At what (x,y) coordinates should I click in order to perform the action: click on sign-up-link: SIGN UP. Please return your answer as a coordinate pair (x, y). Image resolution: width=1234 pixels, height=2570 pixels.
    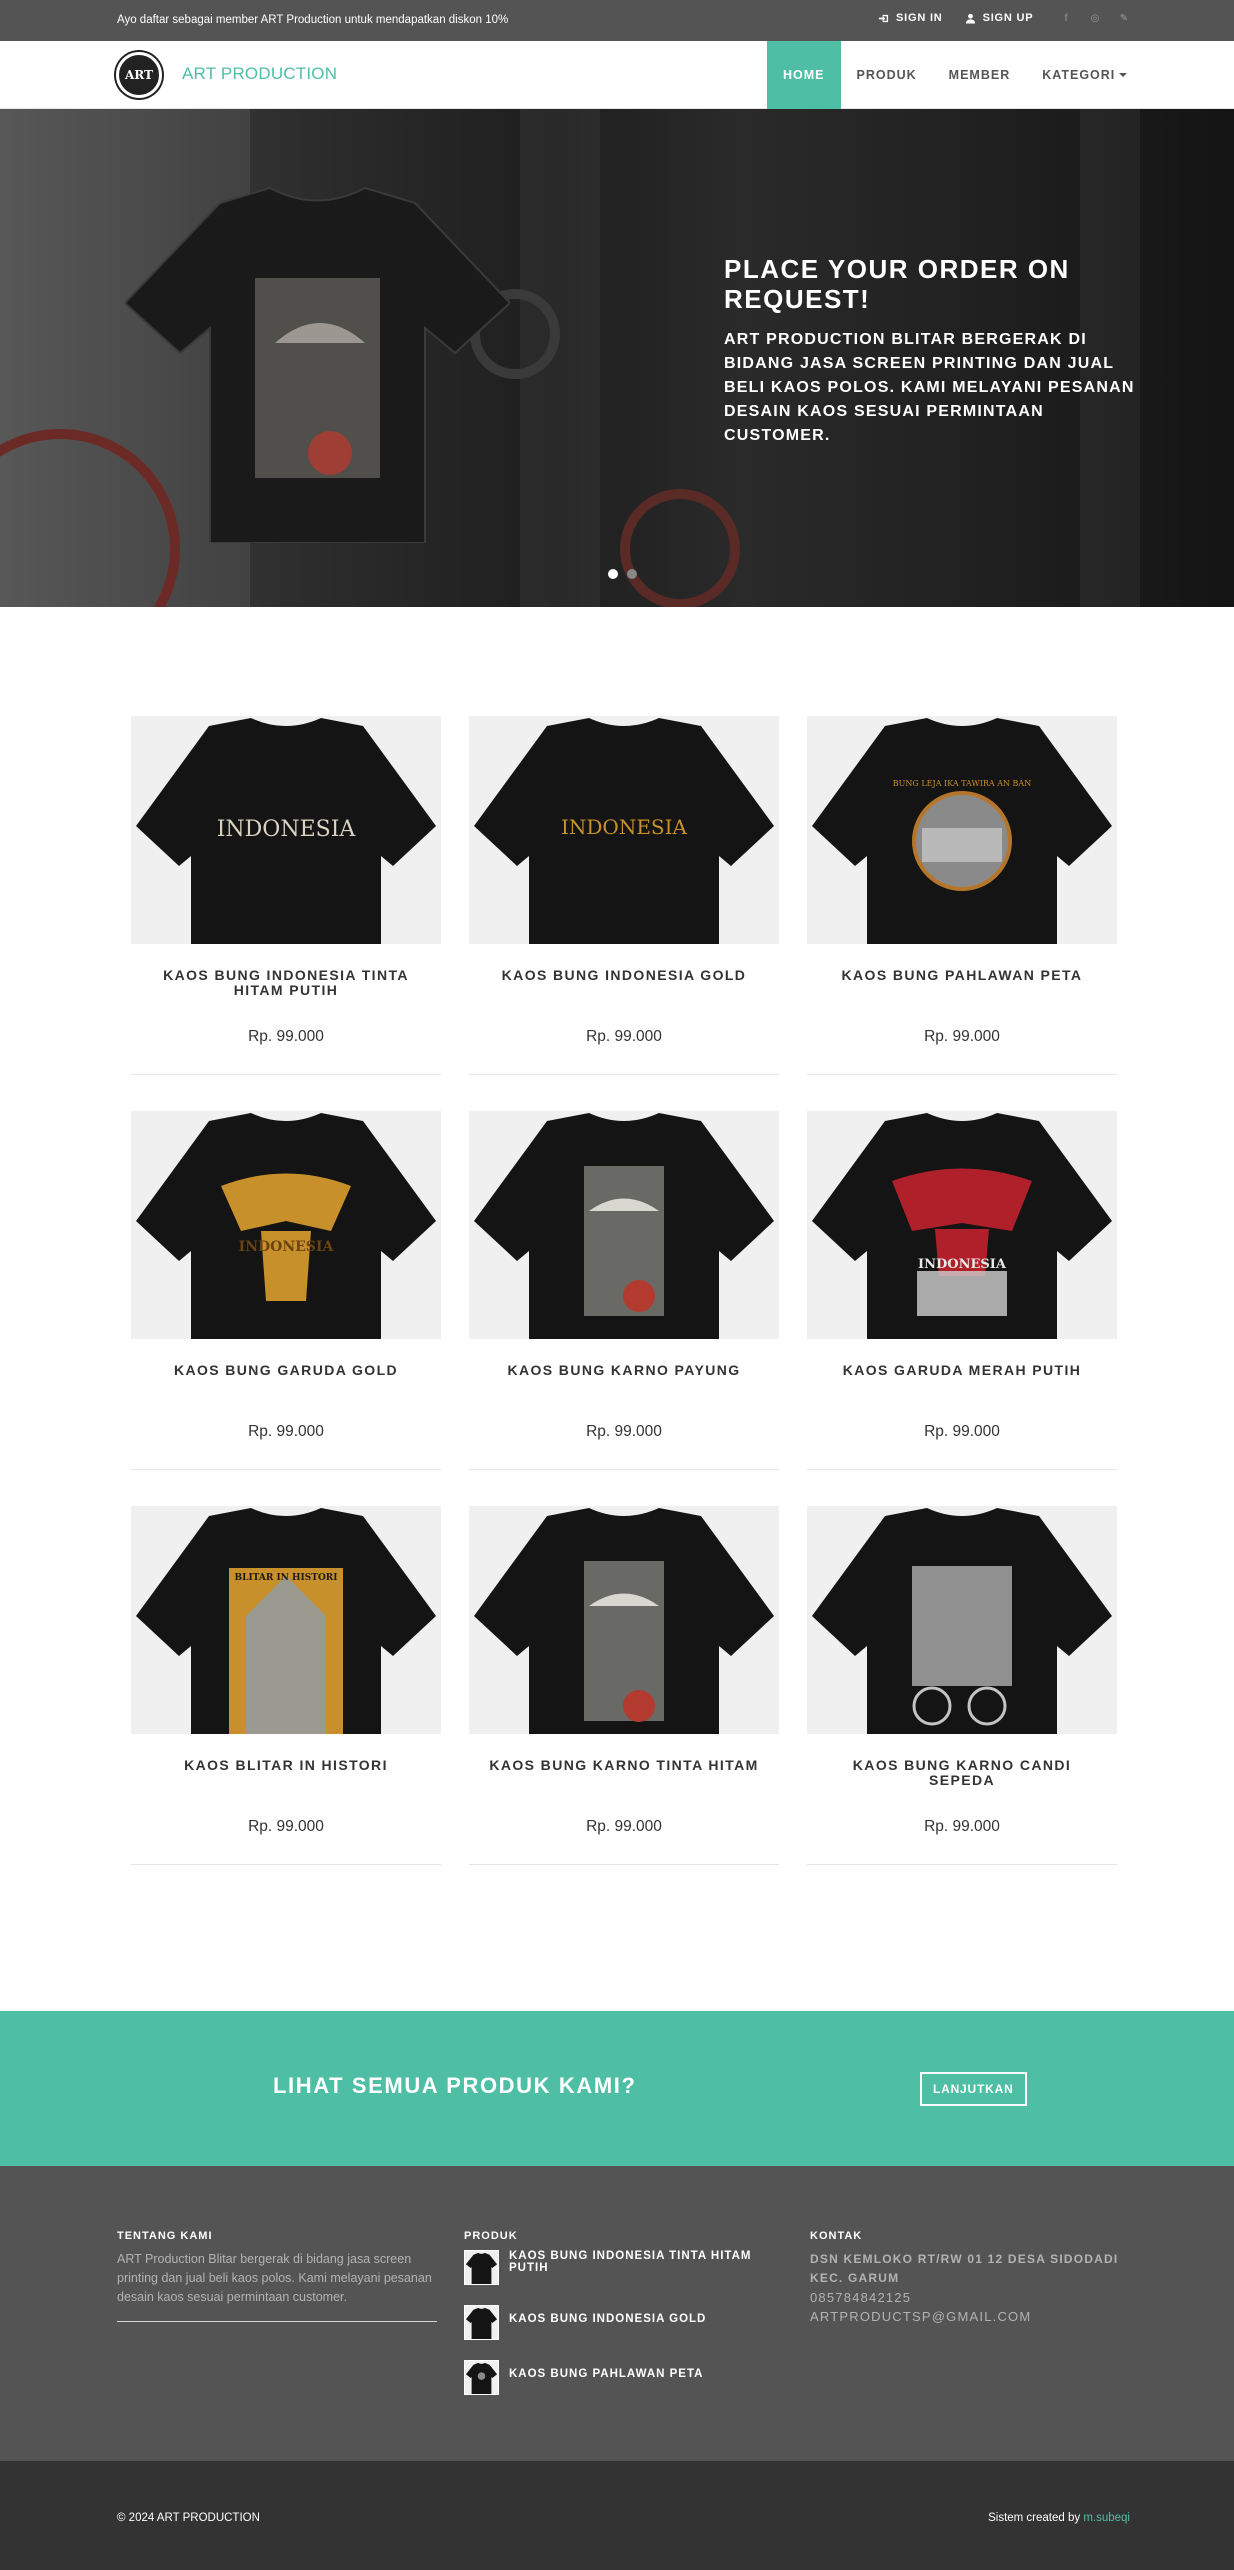
    Looking at the image, I should click on (999, 18).